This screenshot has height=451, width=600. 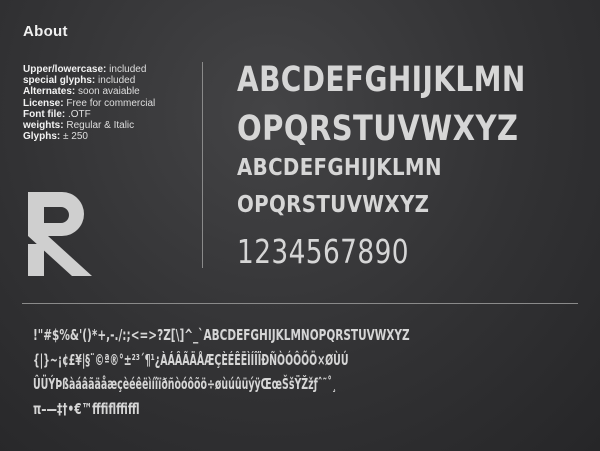 I want to click on spec-label: Font file:, so click(x=44, y=114).